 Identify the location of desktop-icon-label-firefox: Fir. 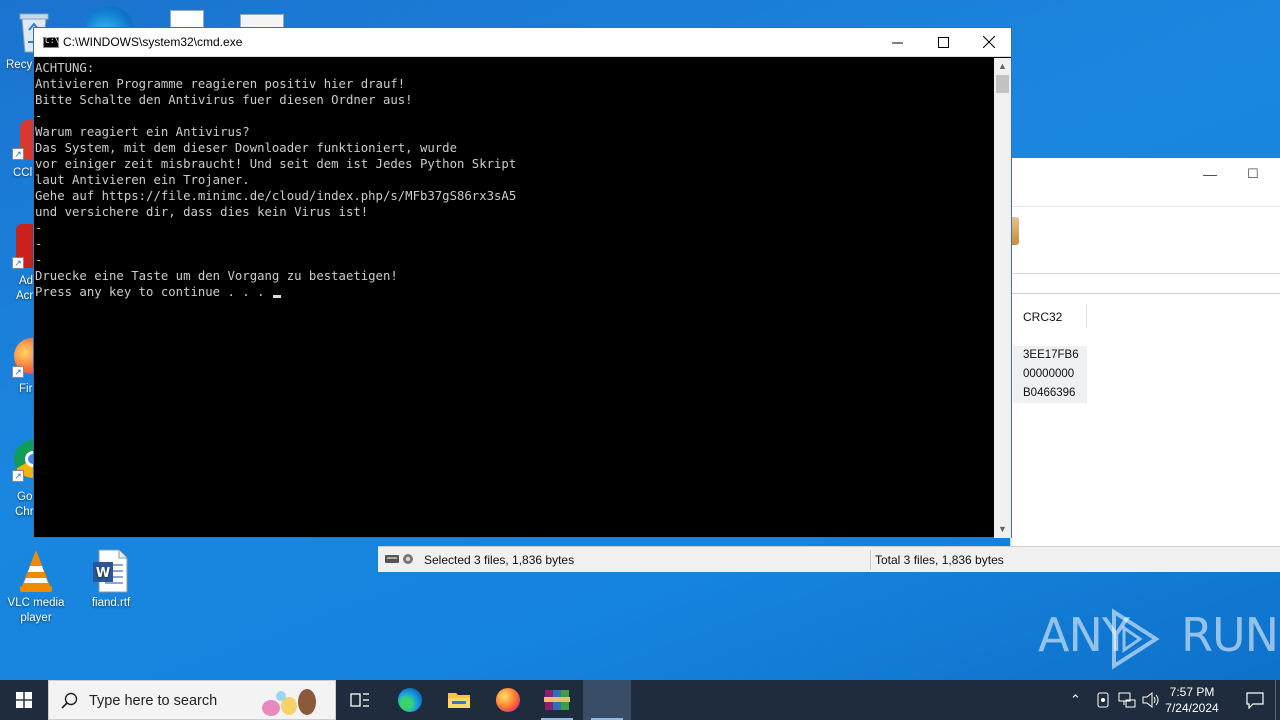
(26, 389).